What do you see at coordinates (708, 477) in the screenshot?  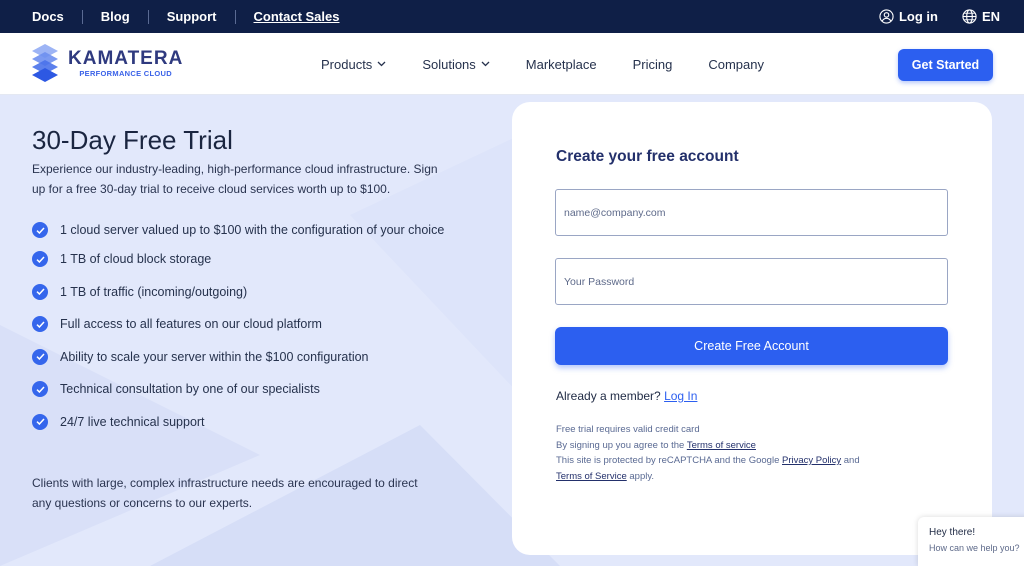 I see `recaptcha-terms: Terms of Service apply.` at bounding box center [708, 477].